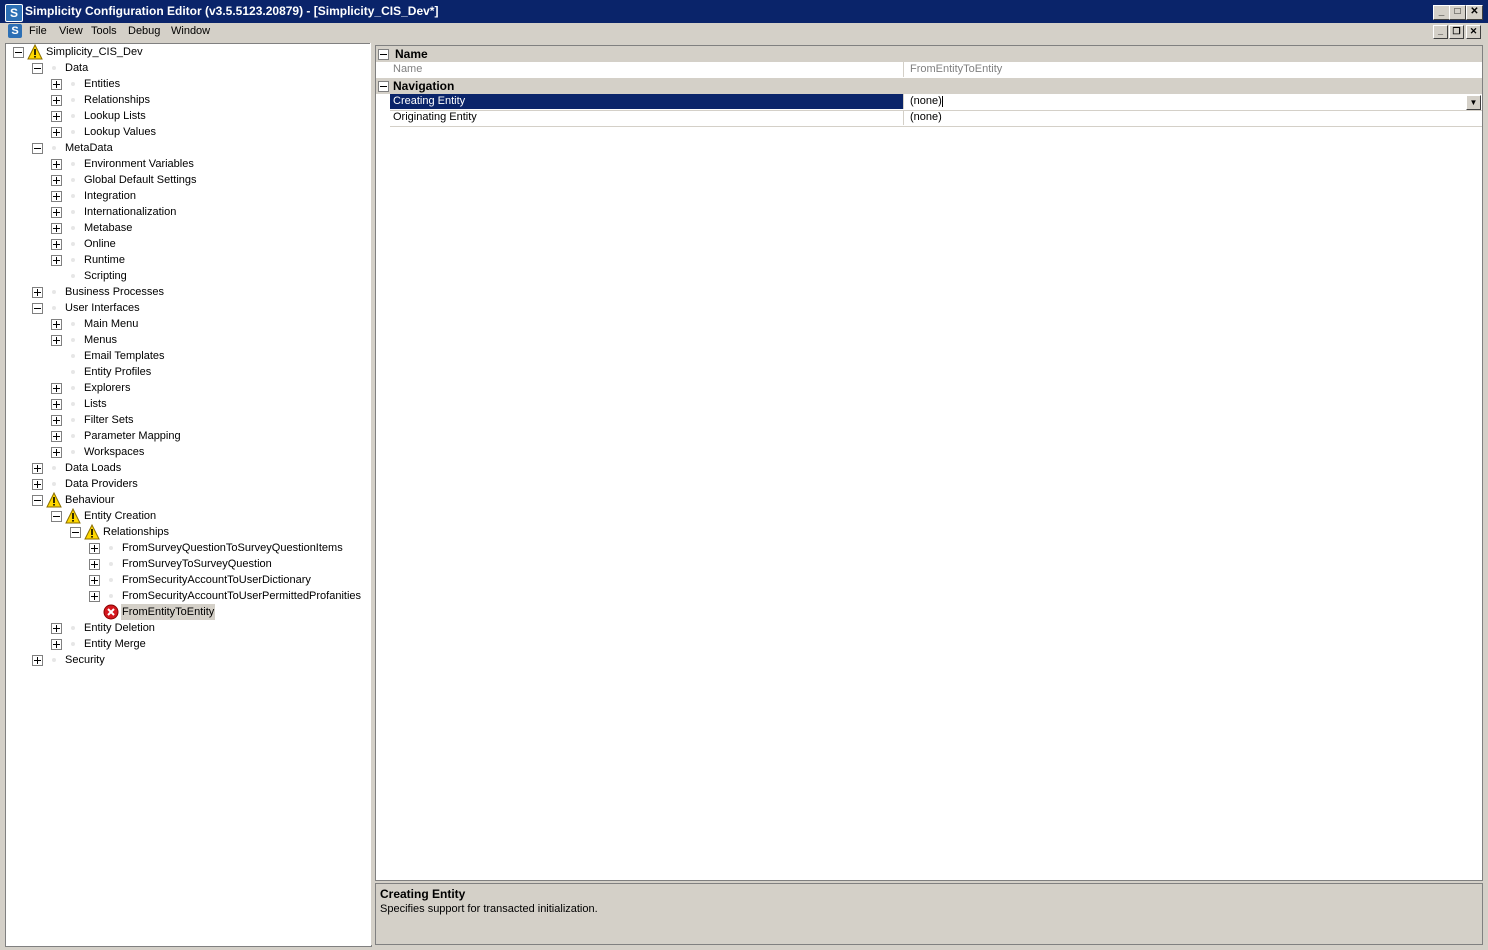 The height and width of the screenshot is (950, 1488). What do you see at coordinates (140, 180) in the screenshot?
I see `tree-node-label: Global Default Settings` at bounding box center [140, 180].